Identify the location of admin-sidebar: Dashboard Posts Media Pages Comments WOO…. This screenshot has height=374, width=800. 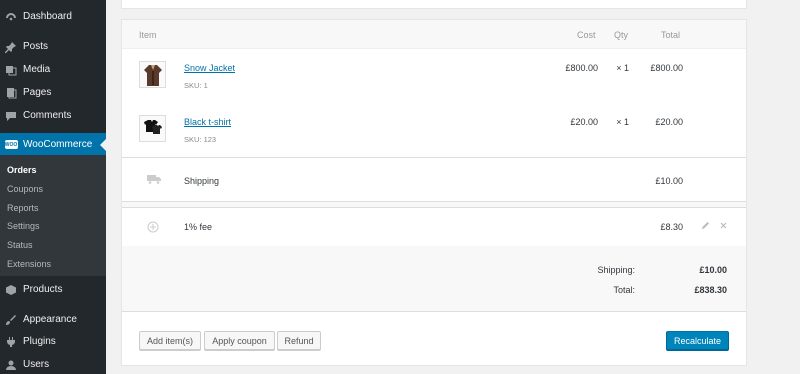
(53, 187).